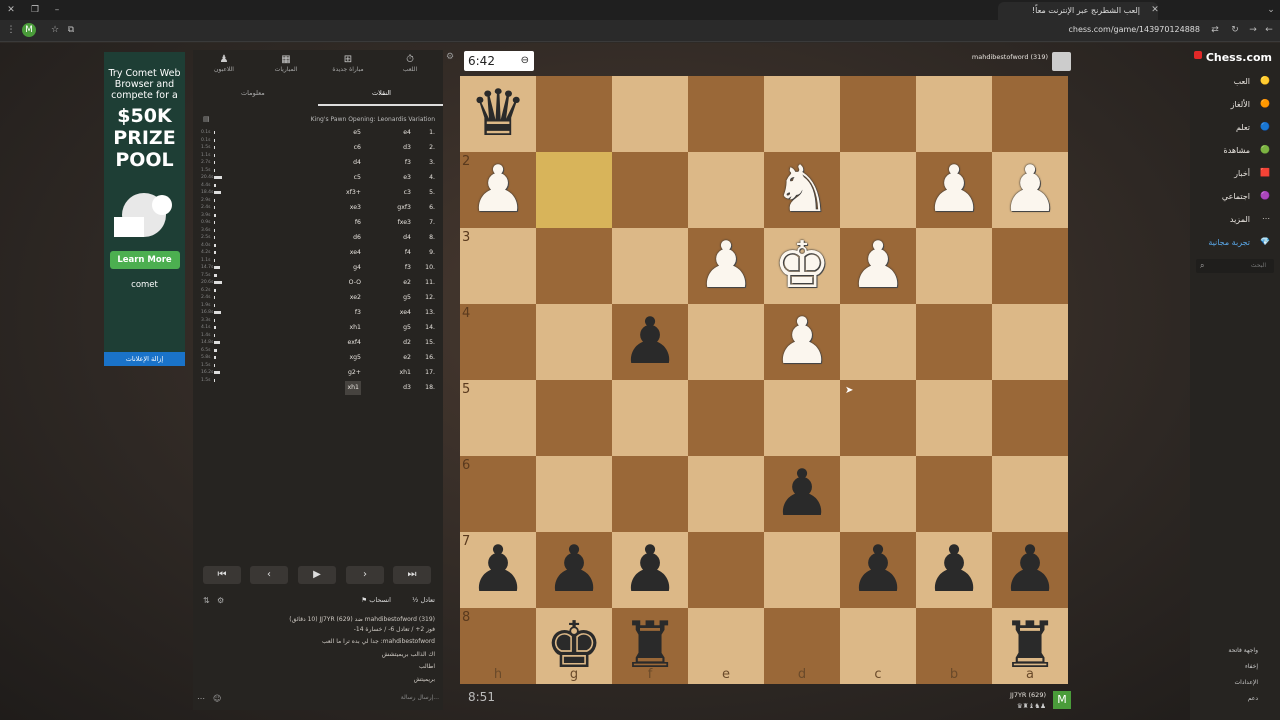  What do you see at coordinates (57, 10) in the screenshot?
I see `minimize-window-icon: –` at bounding box center [57, 10].